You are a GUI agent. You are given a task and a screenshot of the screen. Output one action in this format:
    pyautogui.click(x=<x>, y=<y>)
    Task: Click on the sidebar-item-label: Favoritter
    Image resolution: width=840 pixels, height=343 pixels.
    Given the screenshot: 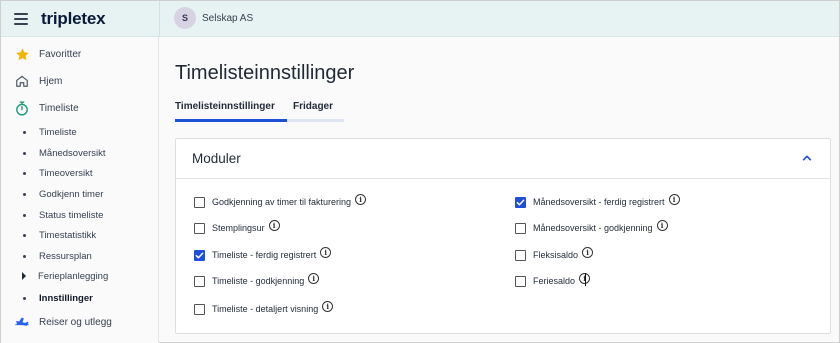 What is the action you would take?
    pyautogui.click(x=60, y=54)
    